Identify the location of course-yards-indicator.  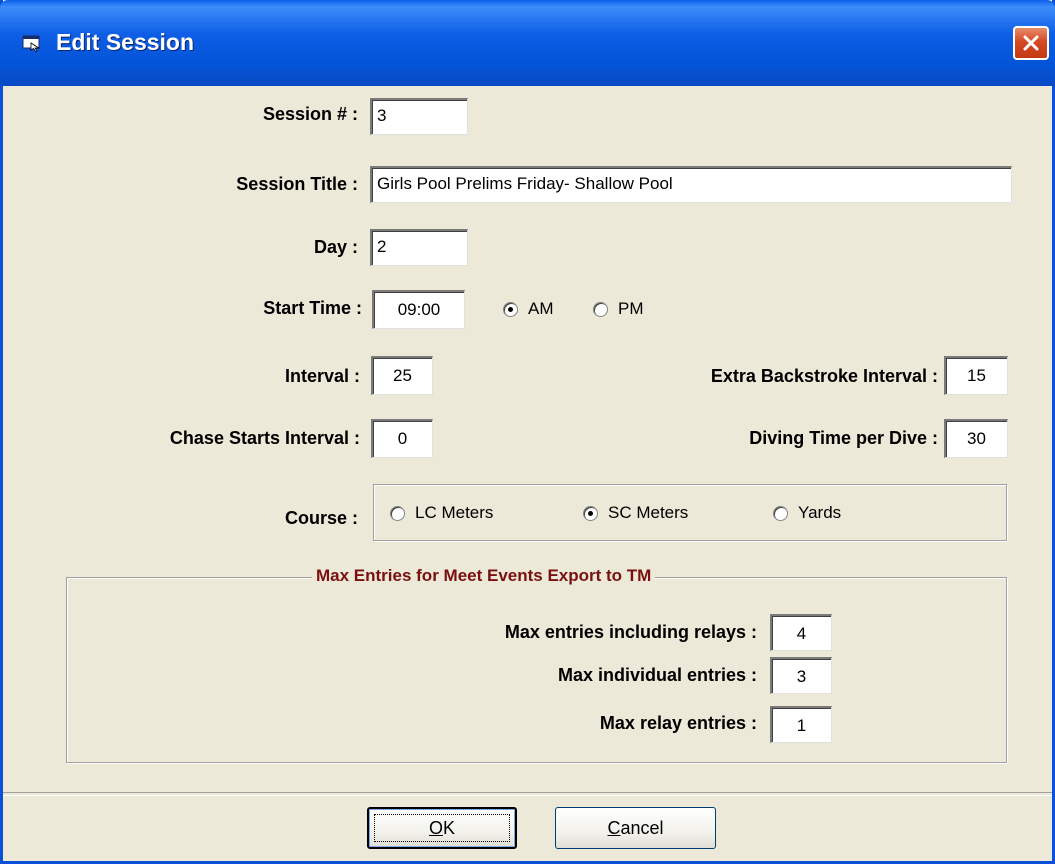
(780, 513).